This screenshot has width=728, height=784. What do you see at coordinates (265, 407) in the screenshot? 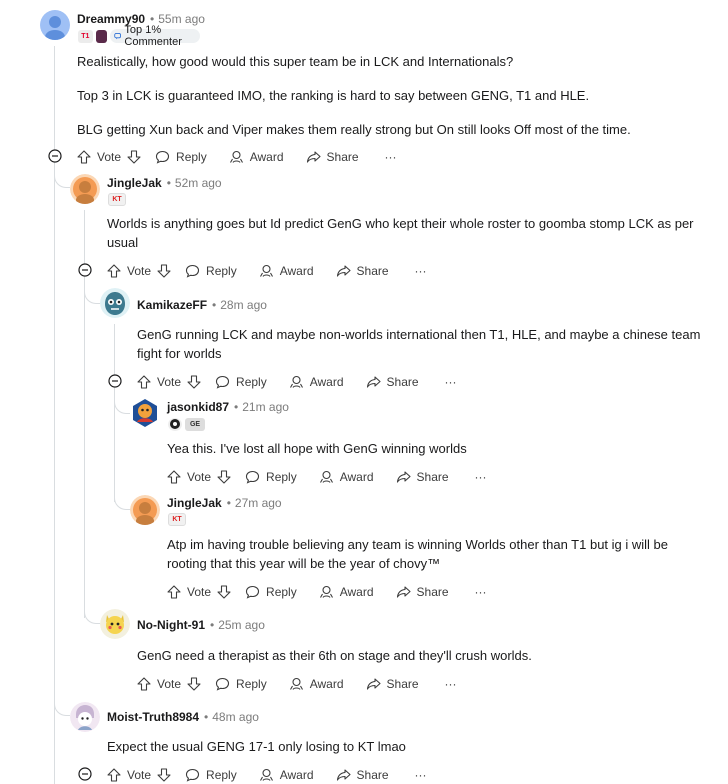
I see `comment-time: 21m ago` at bounding box center [265, 407].